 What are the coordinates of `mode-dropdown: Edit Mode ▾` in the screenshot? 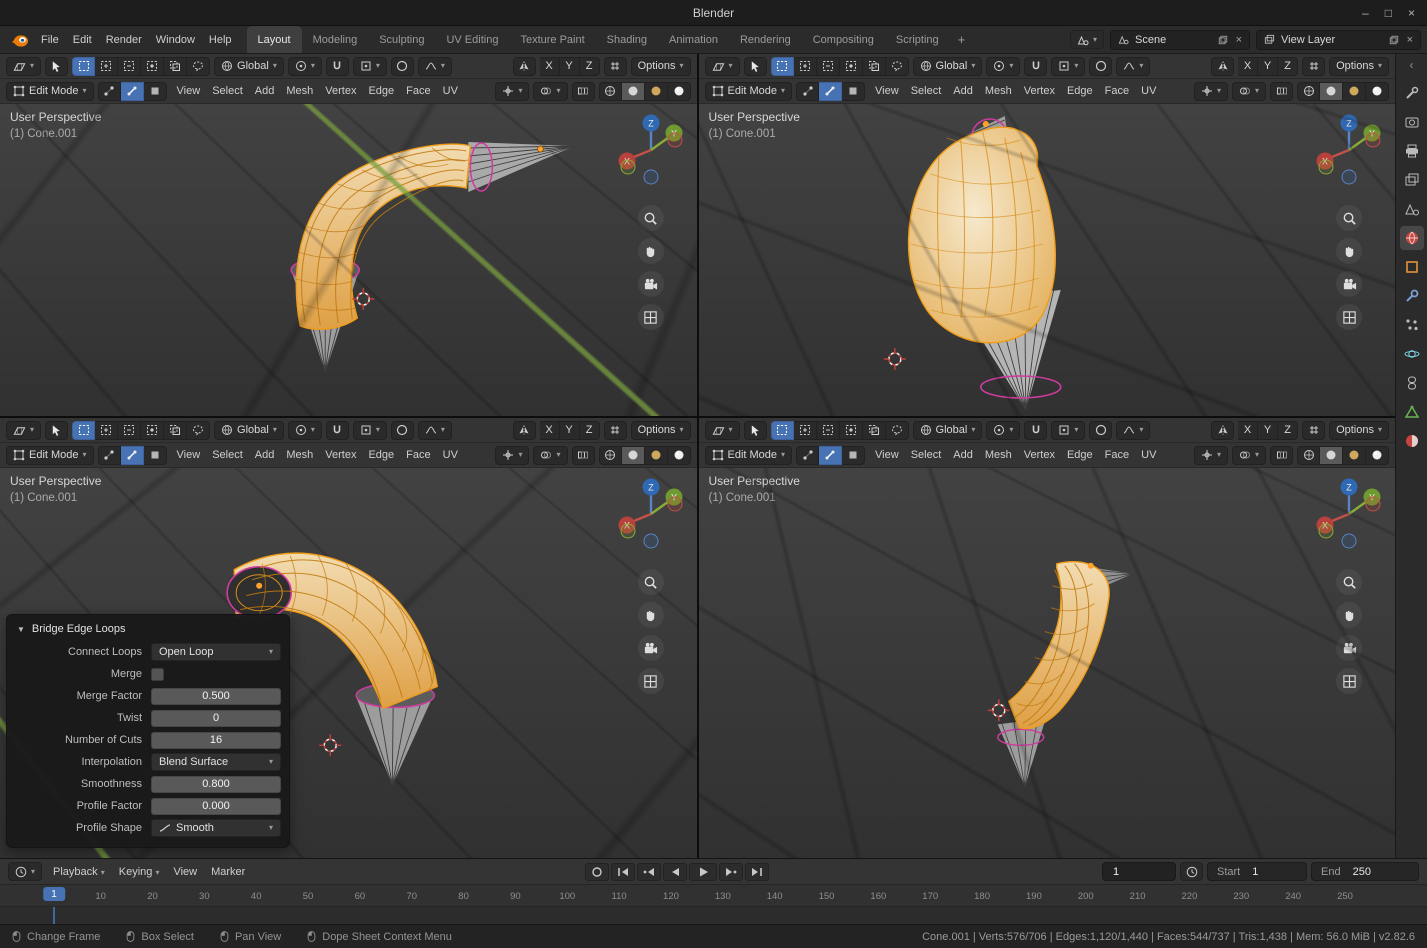 It's located at (748, 91).